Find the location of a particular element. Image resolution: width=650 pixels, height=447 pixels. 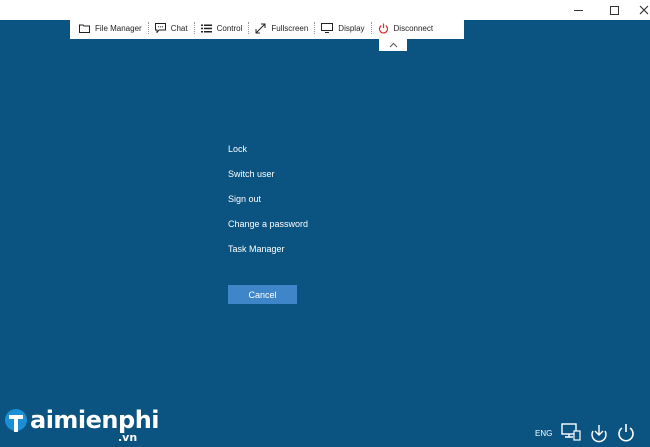

network-icon is located at coordinates (571, 432).